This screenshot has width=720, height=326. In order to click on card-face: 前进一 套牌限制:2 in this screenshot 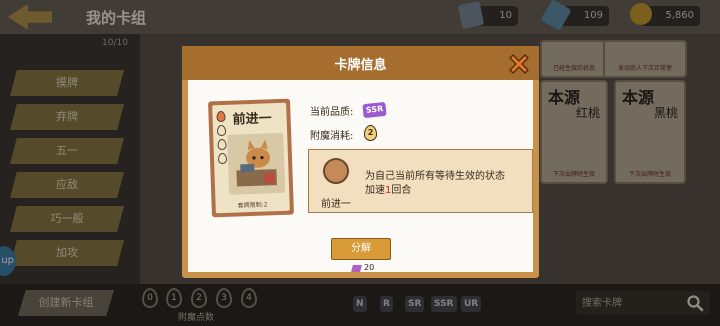, I will do `click(251, 158)`.